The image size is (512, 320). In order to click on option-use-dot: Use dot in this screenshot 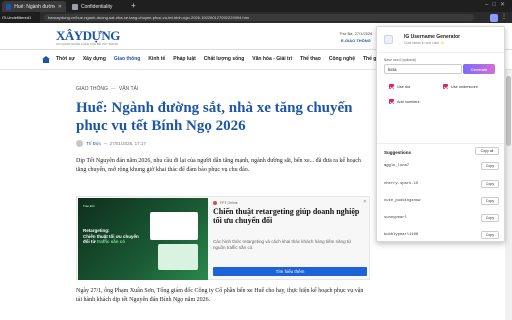, I will do `click(399, 86)`.